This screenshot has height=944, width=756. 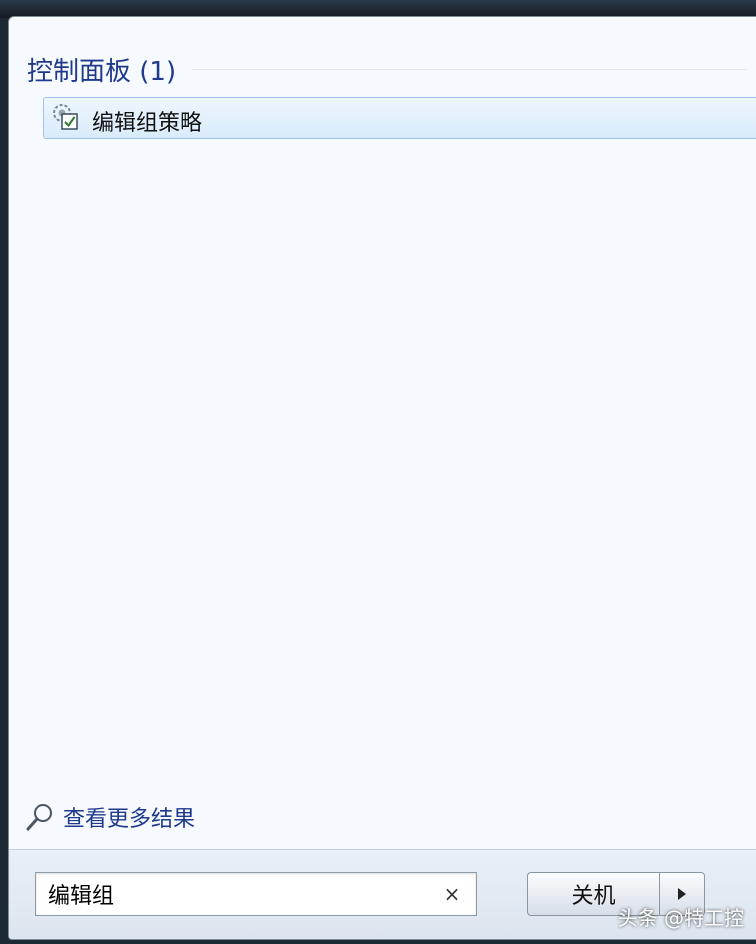 I want to click on result-group-header: 控制面板 (1), so click(x=387, y=69).